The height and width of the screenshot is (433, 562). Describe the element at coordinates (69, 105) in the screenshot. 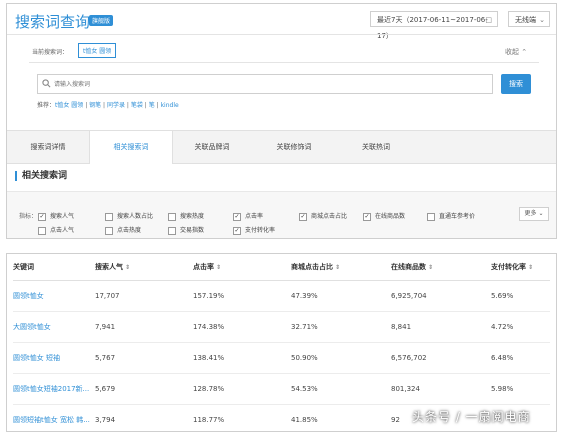

I see `recommend-link: t恤女 圆领` at that location.